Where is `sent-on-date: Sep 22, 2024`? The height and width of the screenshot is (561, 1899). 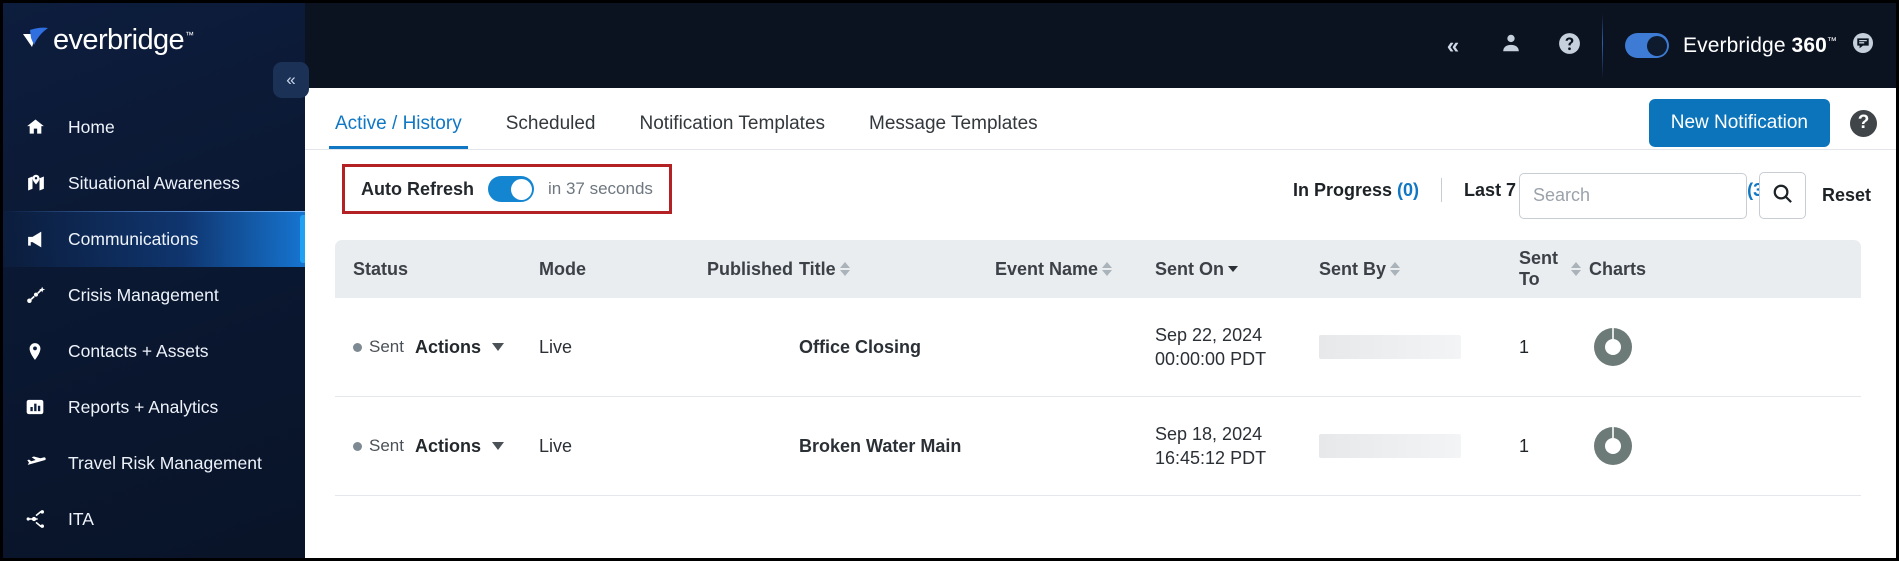
sent-on-date: Sep 22, 2024 is located at coordinates (1209, 334).